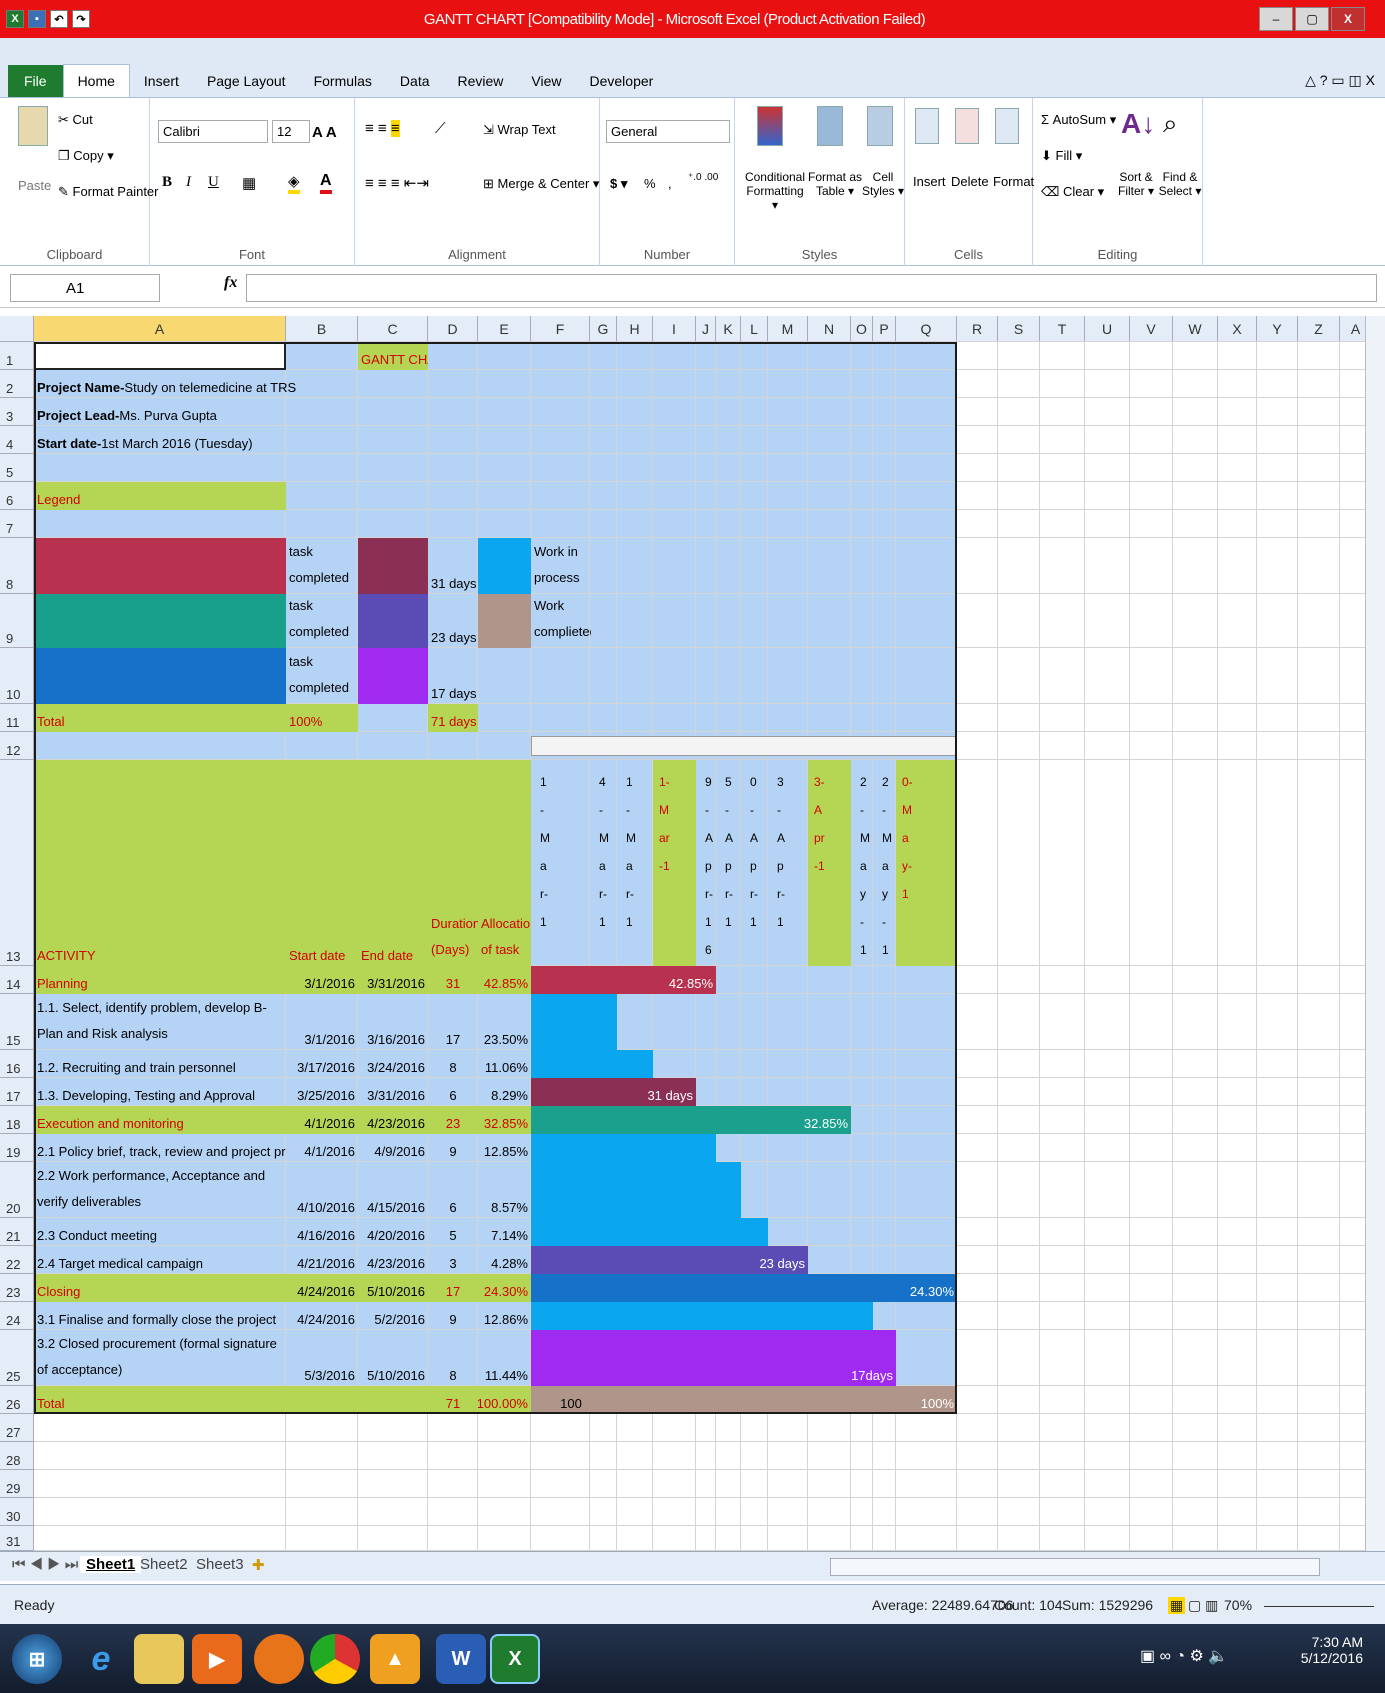 This screenshot has width=1385, height=1693. Describe the element at coordinates (17, 1538) in the screenshot. I see `row-header-31: 31` at that location.